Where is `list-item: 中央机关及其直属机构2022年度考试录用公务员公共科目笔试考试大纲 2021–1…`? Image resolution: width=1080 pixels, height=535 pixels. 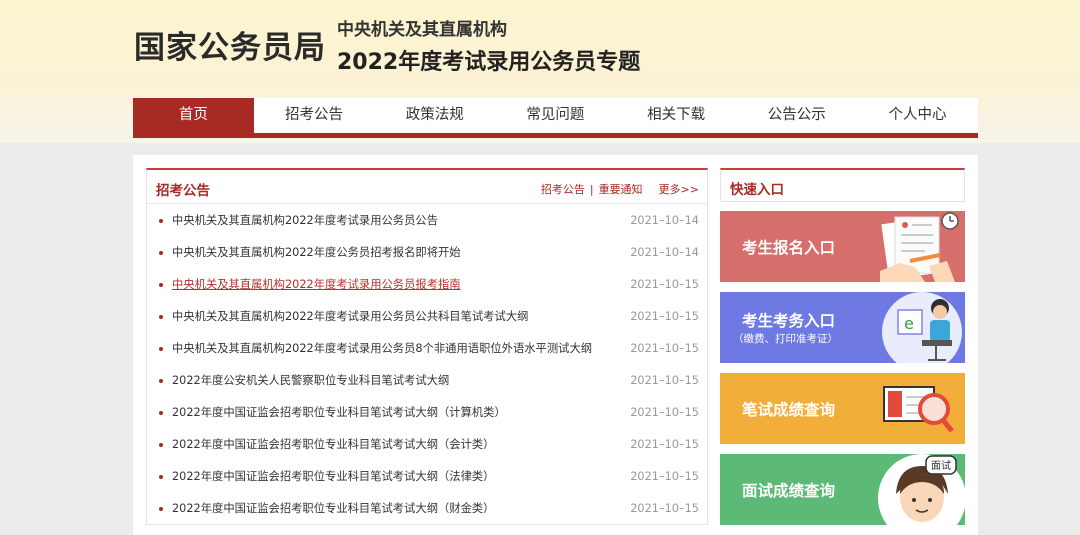 list-item: 中央机关及其直属机构2022年度考试录用公务员公共科目笔试考试大纲 2021–1… is located at coordinates (427, 317).